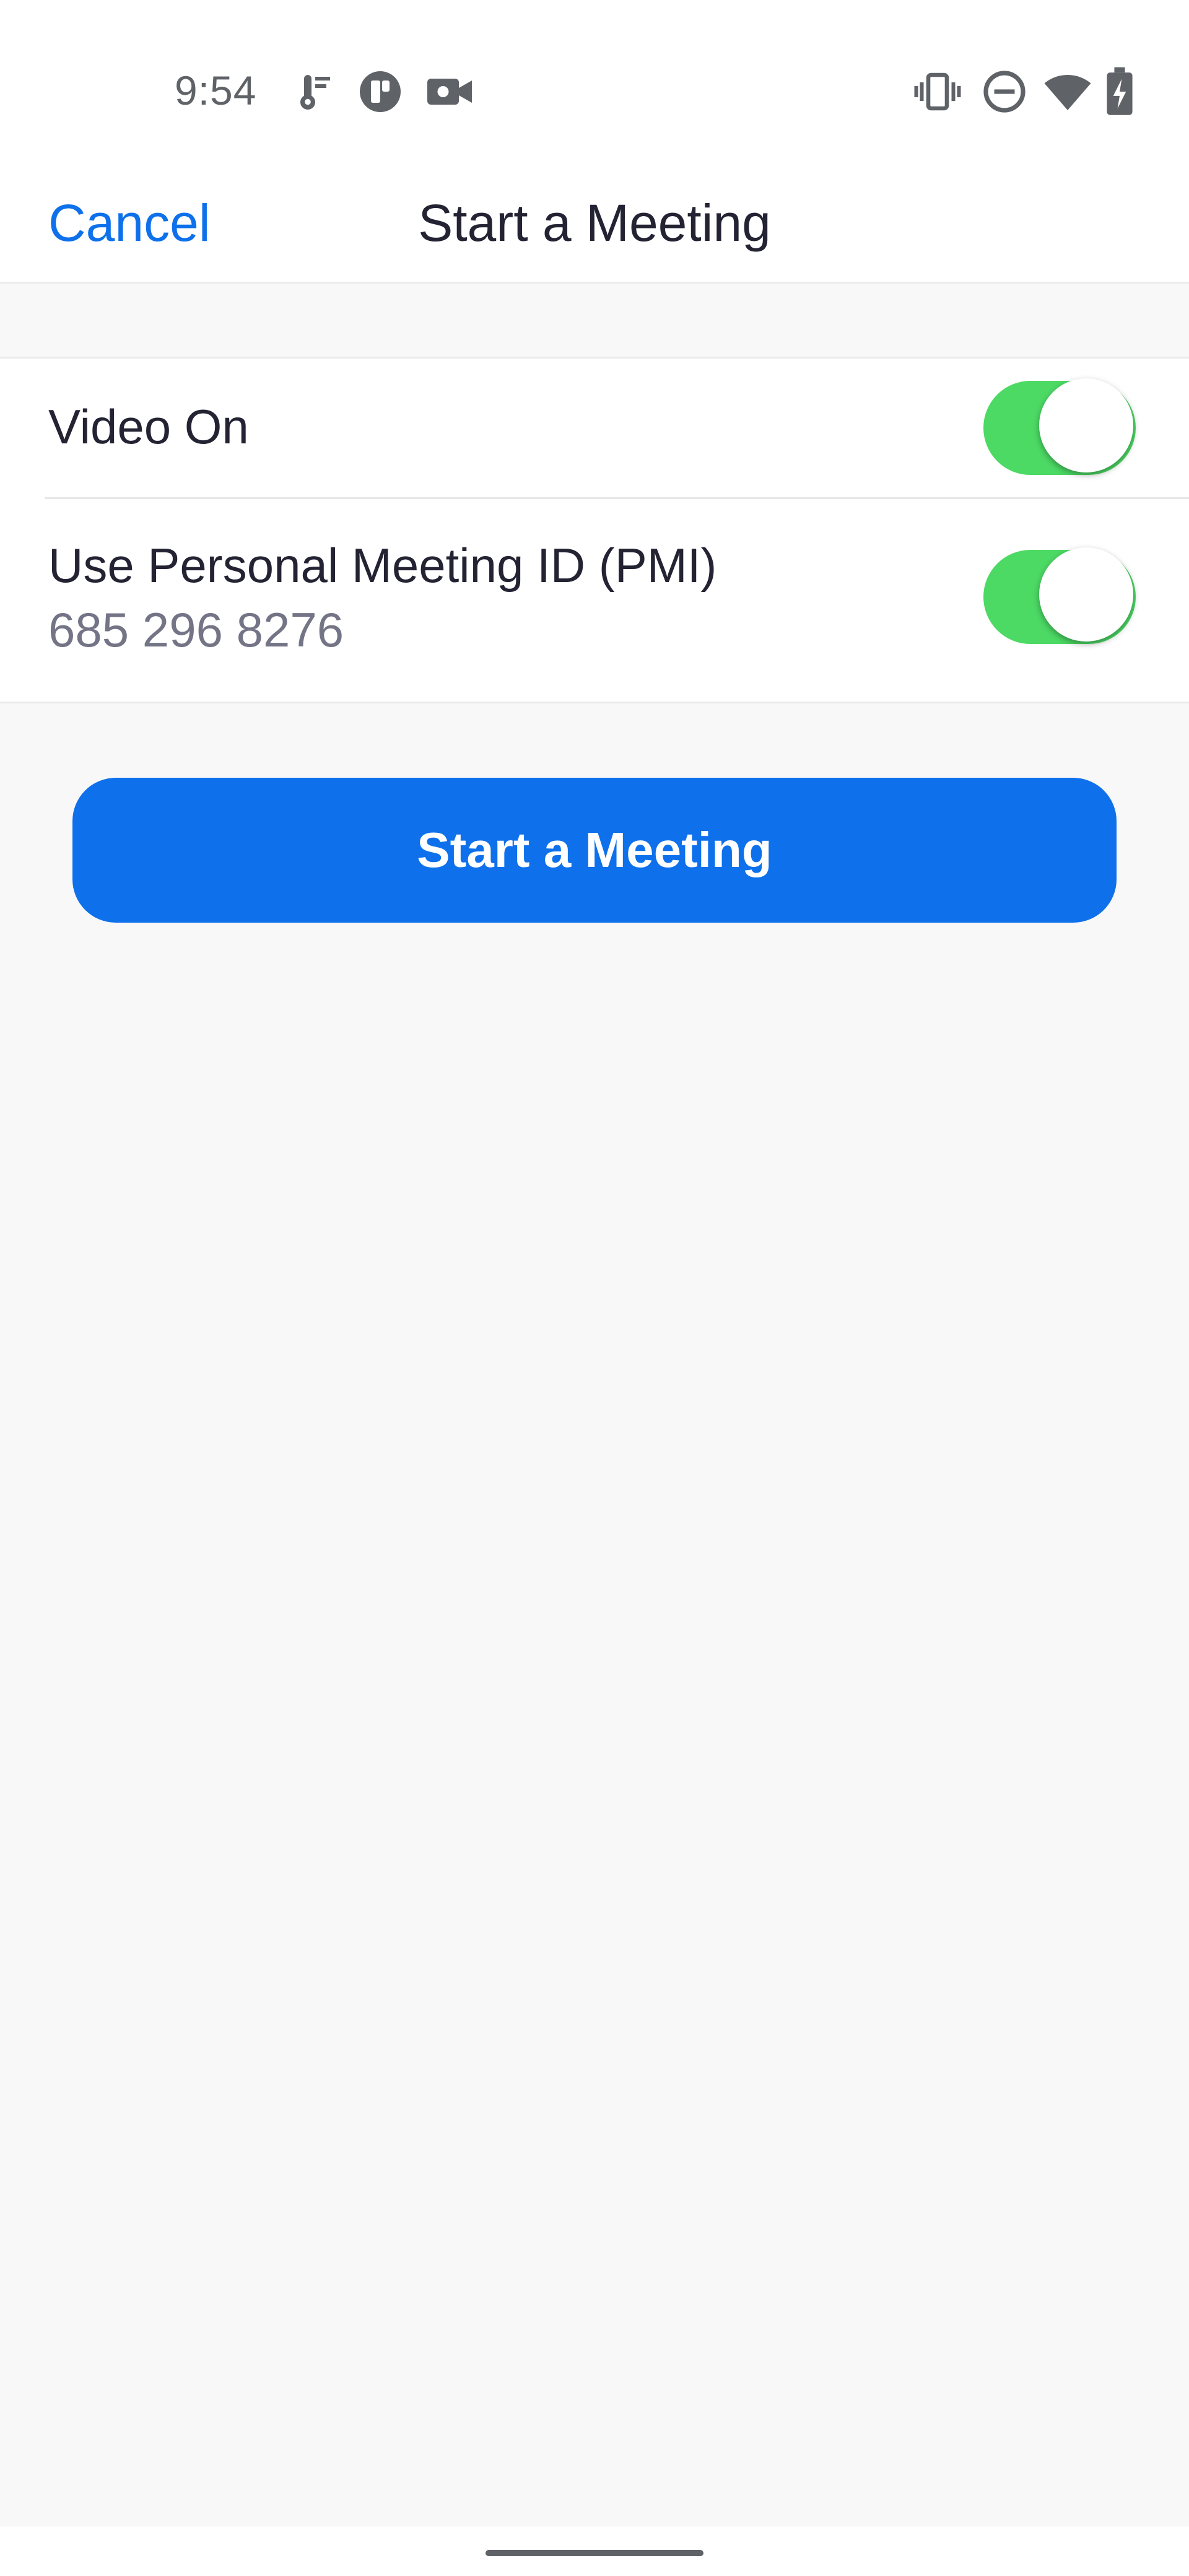 This screenshot has width=1189, height=2576. I want to click on thermometer-icon, so click(315, 92).